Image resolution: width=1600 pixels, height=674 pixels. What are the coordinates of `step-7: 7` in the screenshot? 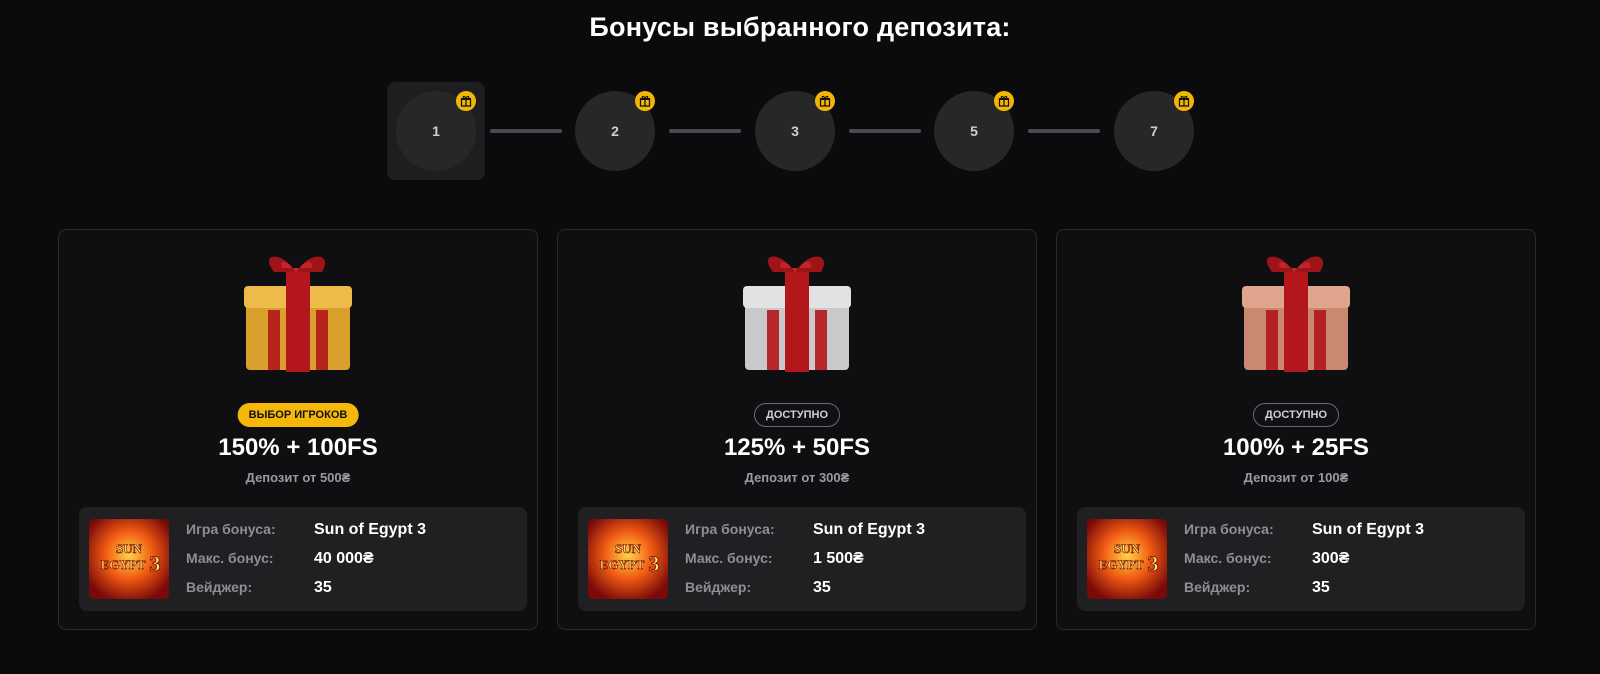 It's located at (1154, 131).